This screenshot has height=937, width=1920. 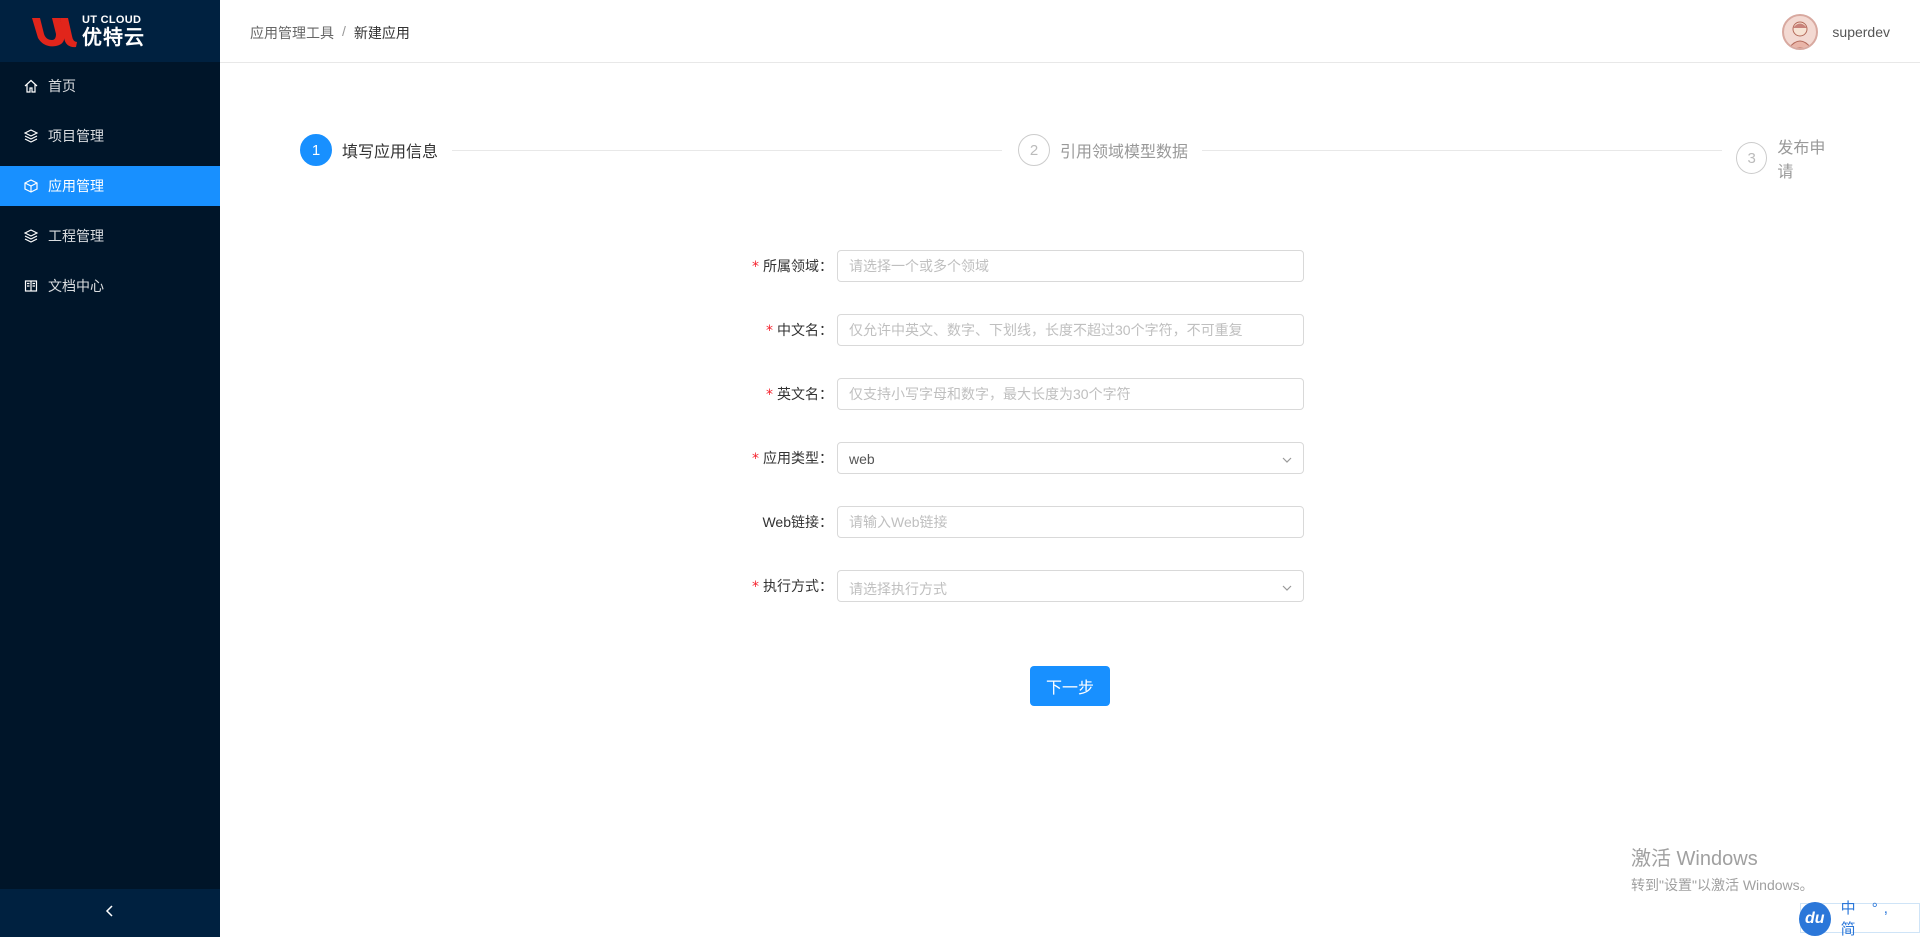 I want to click on username: superdev, so click(x=1861, y=32).